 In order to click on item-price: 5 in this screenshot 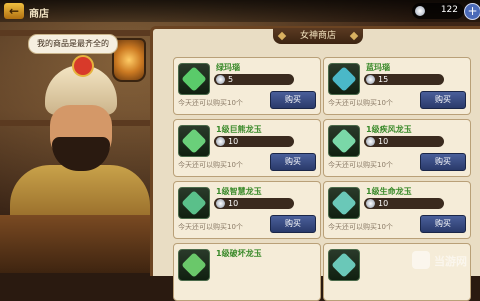, I will do `click(254, 79)`.